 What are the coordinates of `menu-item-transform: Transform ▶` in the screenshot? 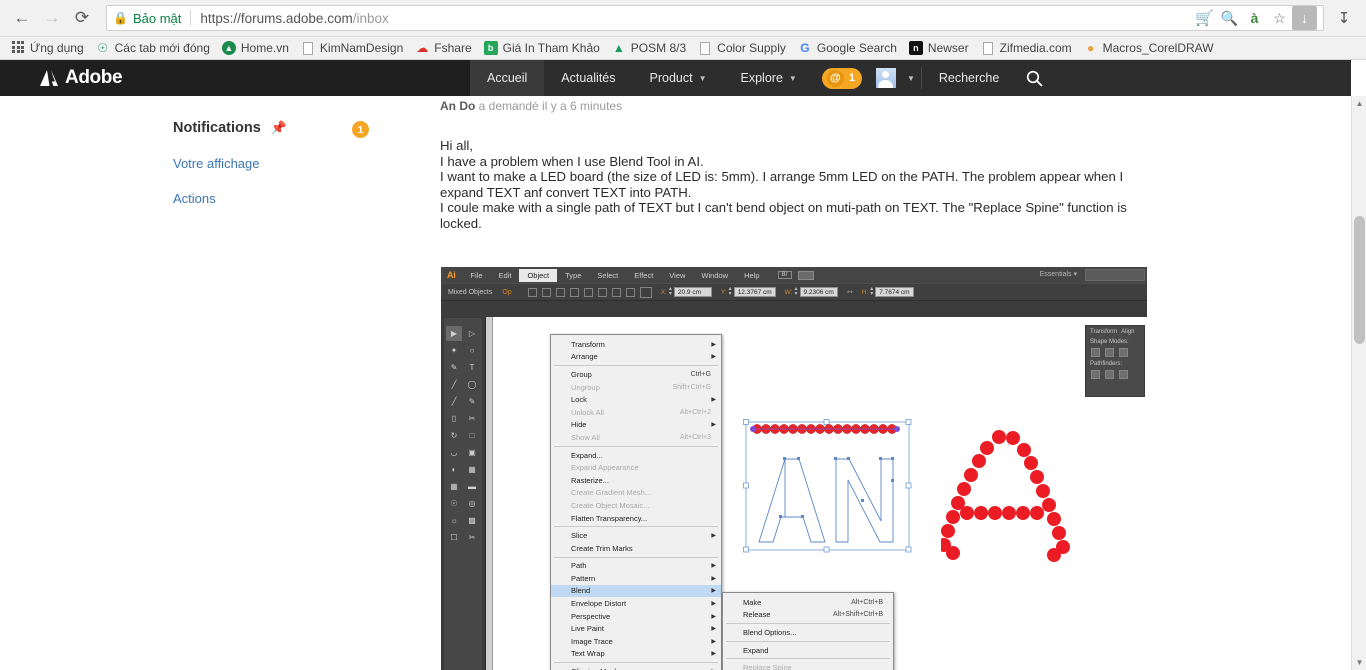 It's located at (636, 344).